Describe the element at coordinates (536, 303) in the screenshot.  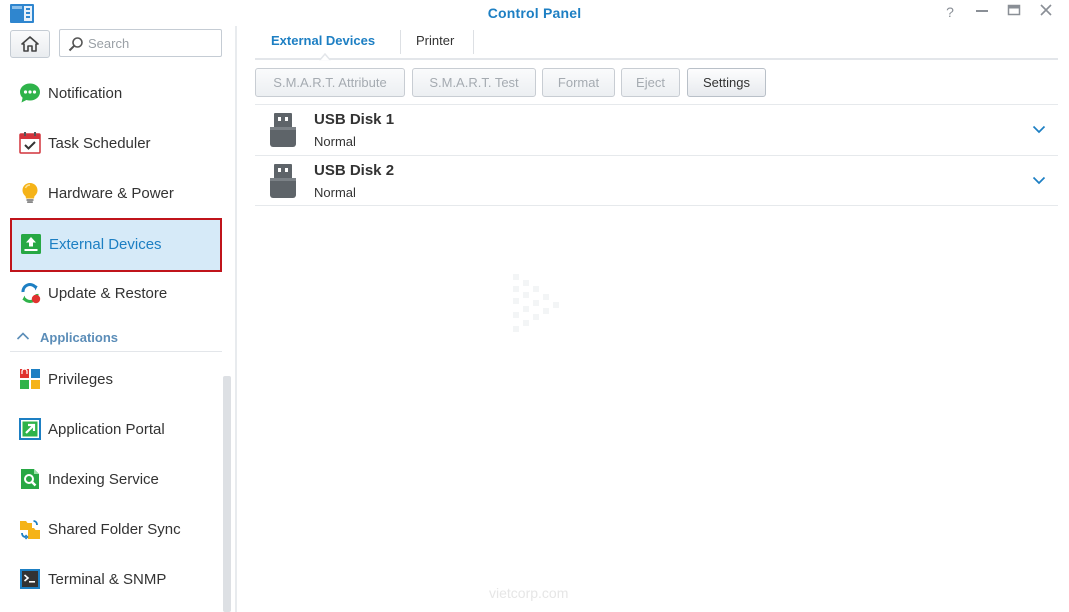
I see `loading-spinner-icon` at that location.